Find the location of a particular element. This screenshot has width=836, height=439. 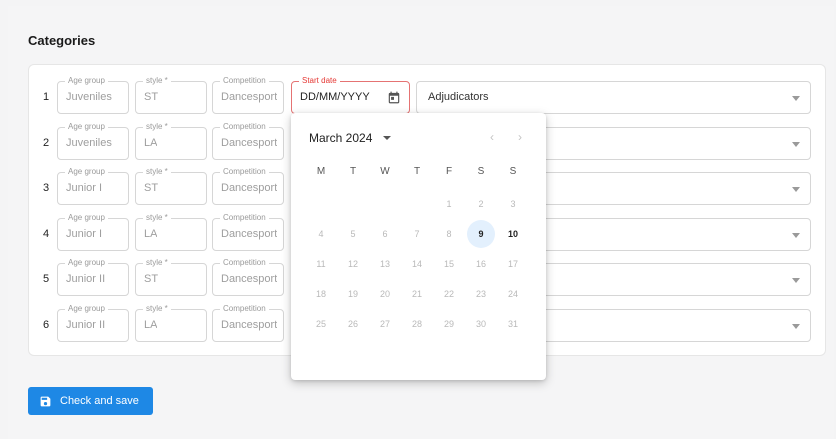

calendar-day: 14 is located at coordinates (417, 264).